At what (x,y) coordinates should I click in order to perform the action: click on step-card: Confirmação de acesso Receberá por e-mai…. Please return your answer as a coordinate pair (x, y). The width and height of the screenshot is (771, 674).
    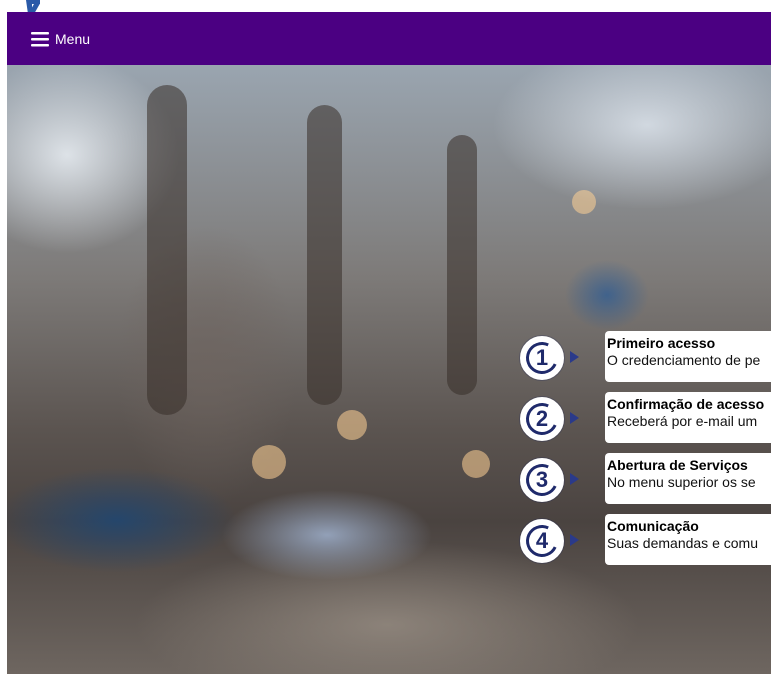
    Looking at the image, I should click on (688, 417).